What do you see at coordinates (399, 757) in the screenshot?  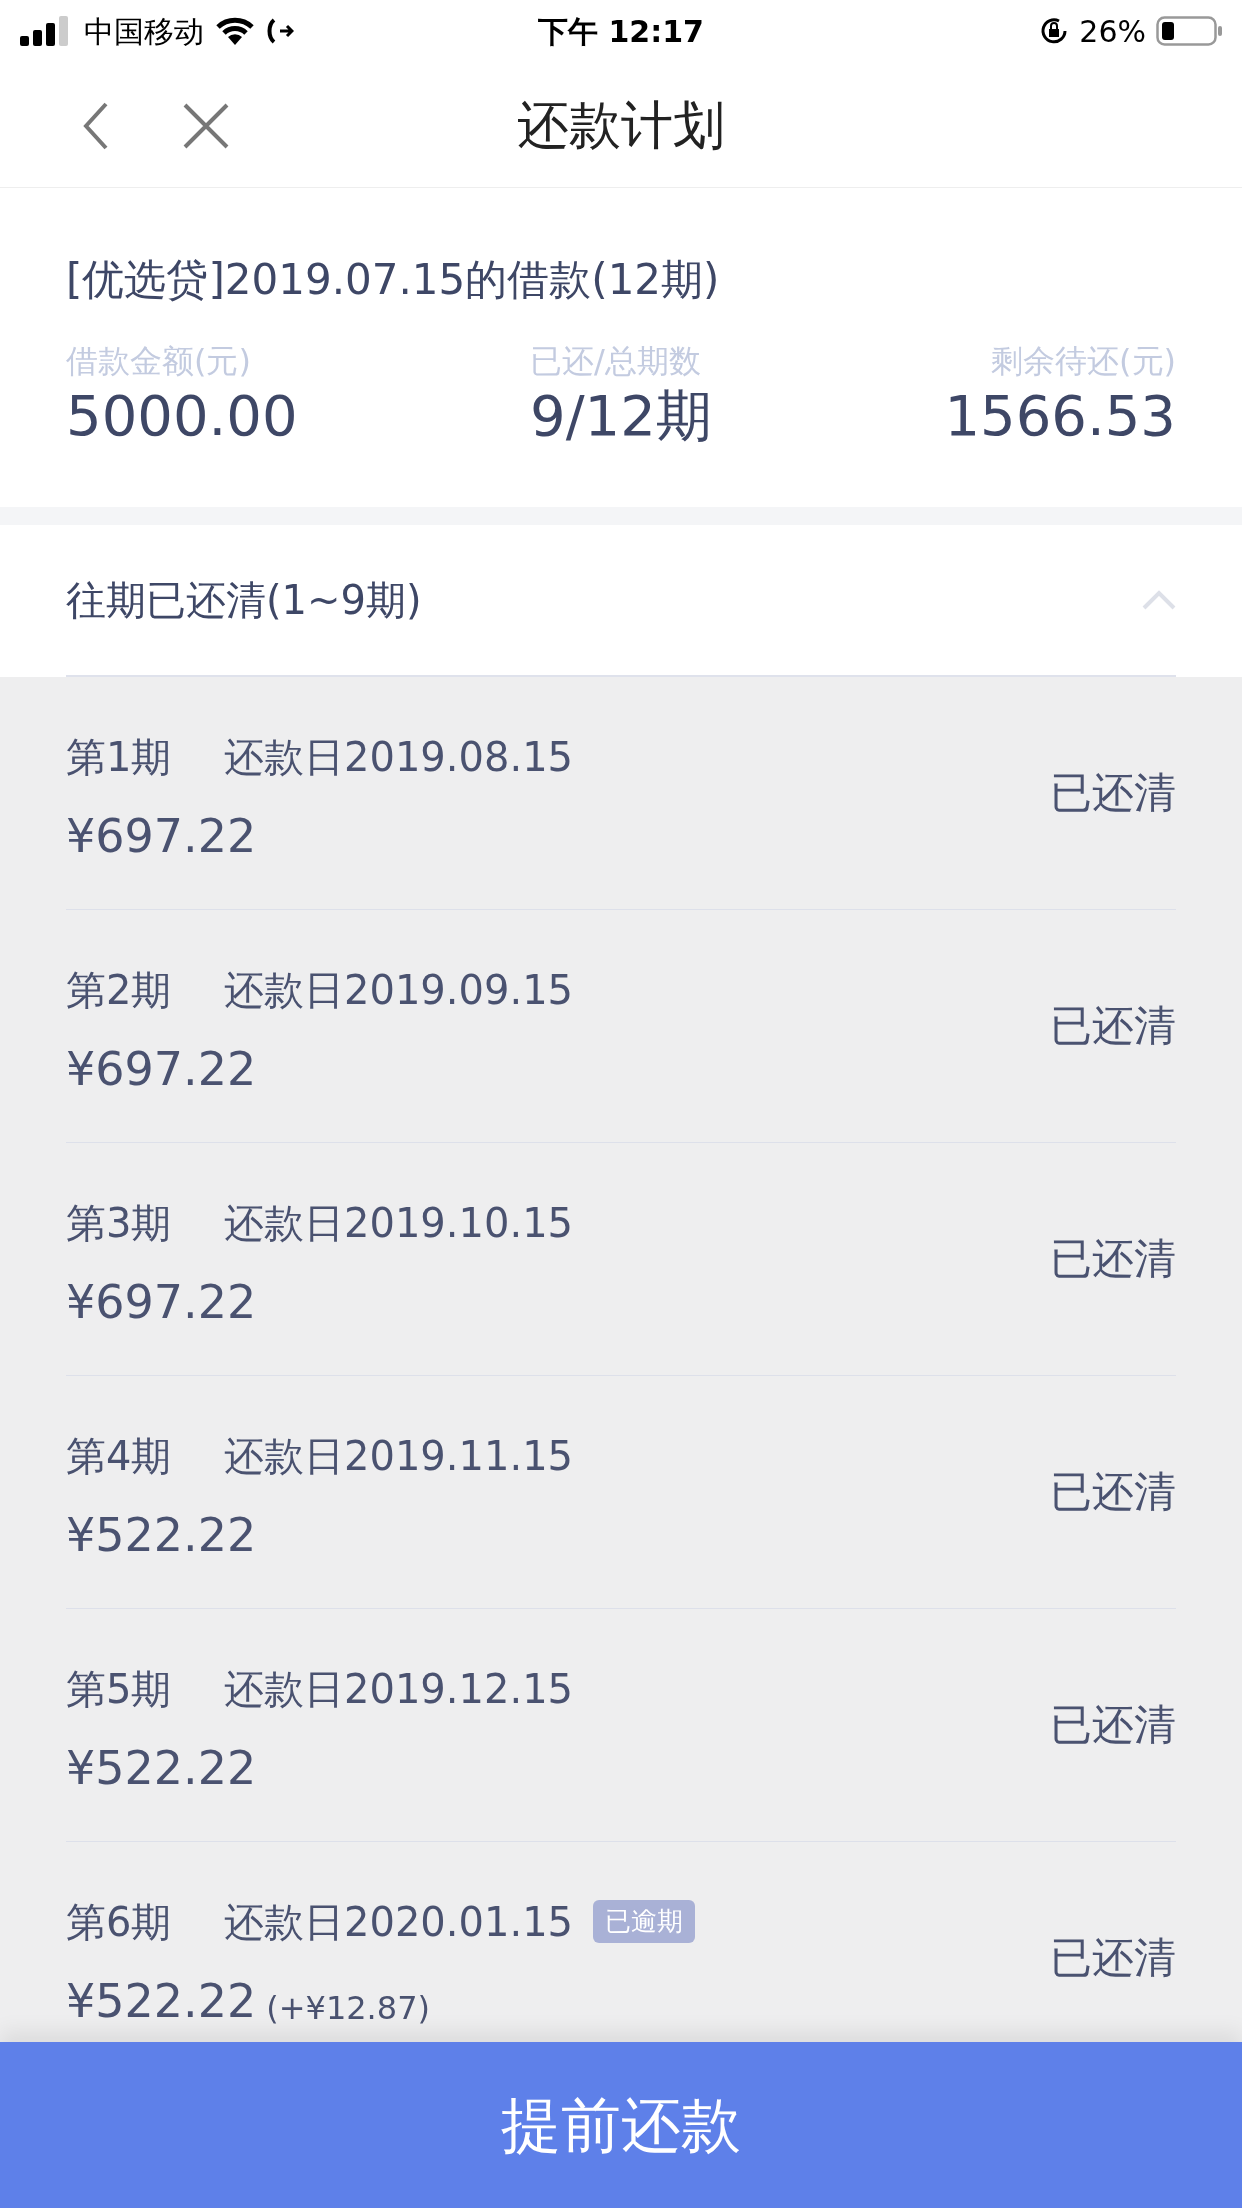 I see `due-date: 还款日2019.08.15` at bounding box center [399, 757].